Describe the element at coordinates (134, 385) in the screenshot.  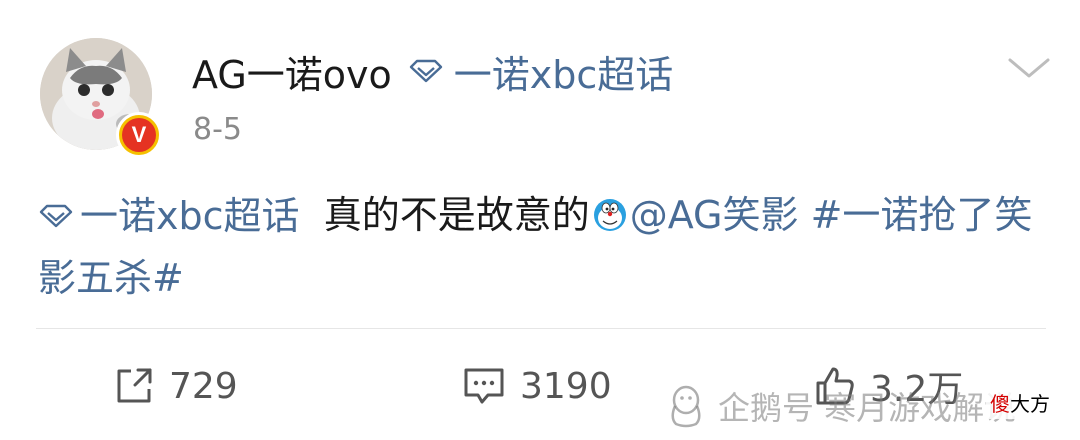
I see `repost-icon` at that location.